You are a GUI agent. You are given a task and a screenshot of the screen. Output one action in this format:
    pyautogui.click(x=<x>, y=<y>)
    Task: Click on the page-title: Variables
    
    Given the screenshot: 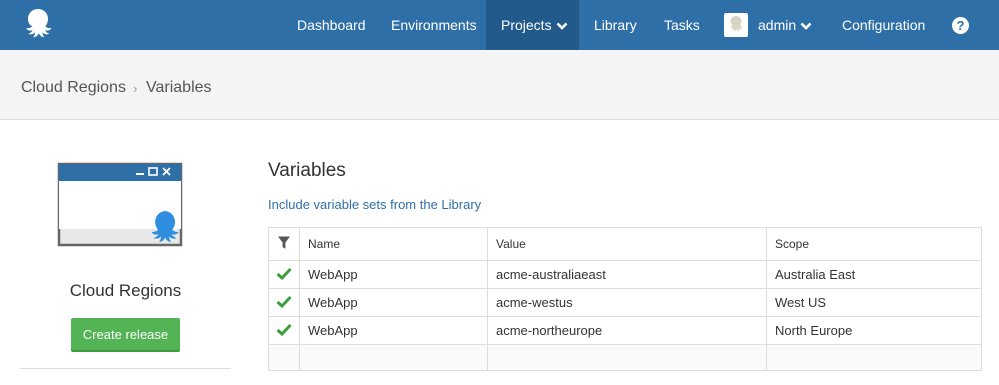 What is the action you would take?
    pyautogui.click(x=307, y=170)
    